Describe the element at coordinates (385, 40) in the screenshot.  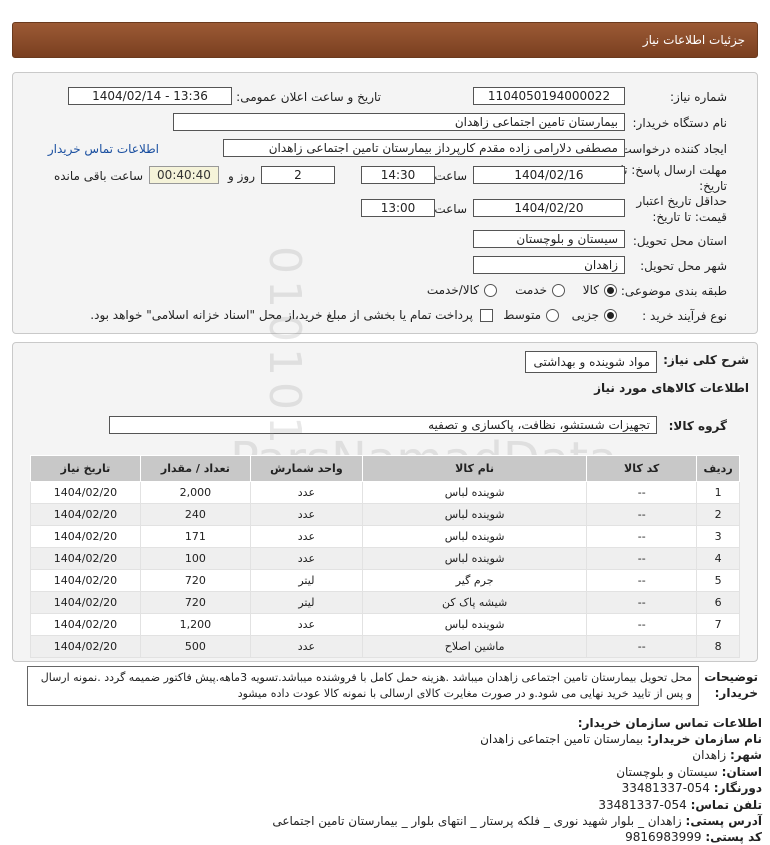
I see `page-header: جزئیات اطلاعات نیاز` at that location.